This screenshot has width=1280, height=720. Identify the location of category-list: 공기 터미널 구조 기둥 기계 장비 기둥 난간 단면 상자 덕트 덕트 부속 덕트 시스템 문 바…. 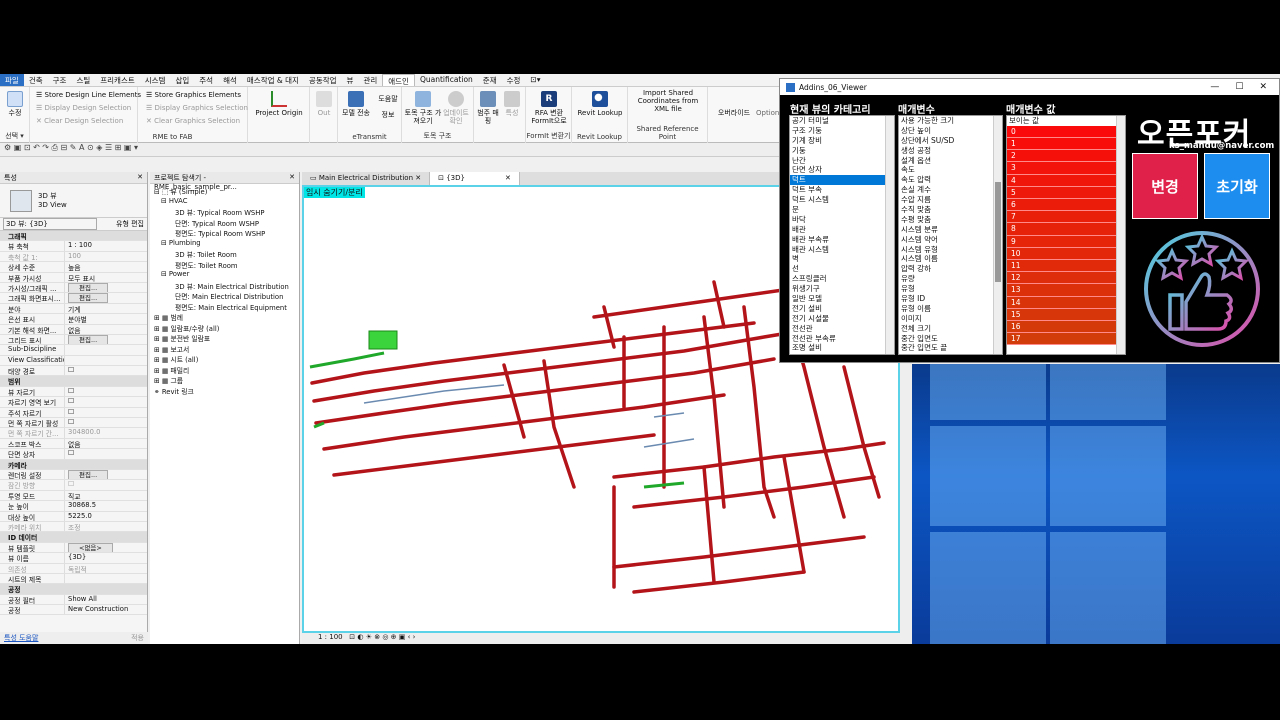
(842, 235).